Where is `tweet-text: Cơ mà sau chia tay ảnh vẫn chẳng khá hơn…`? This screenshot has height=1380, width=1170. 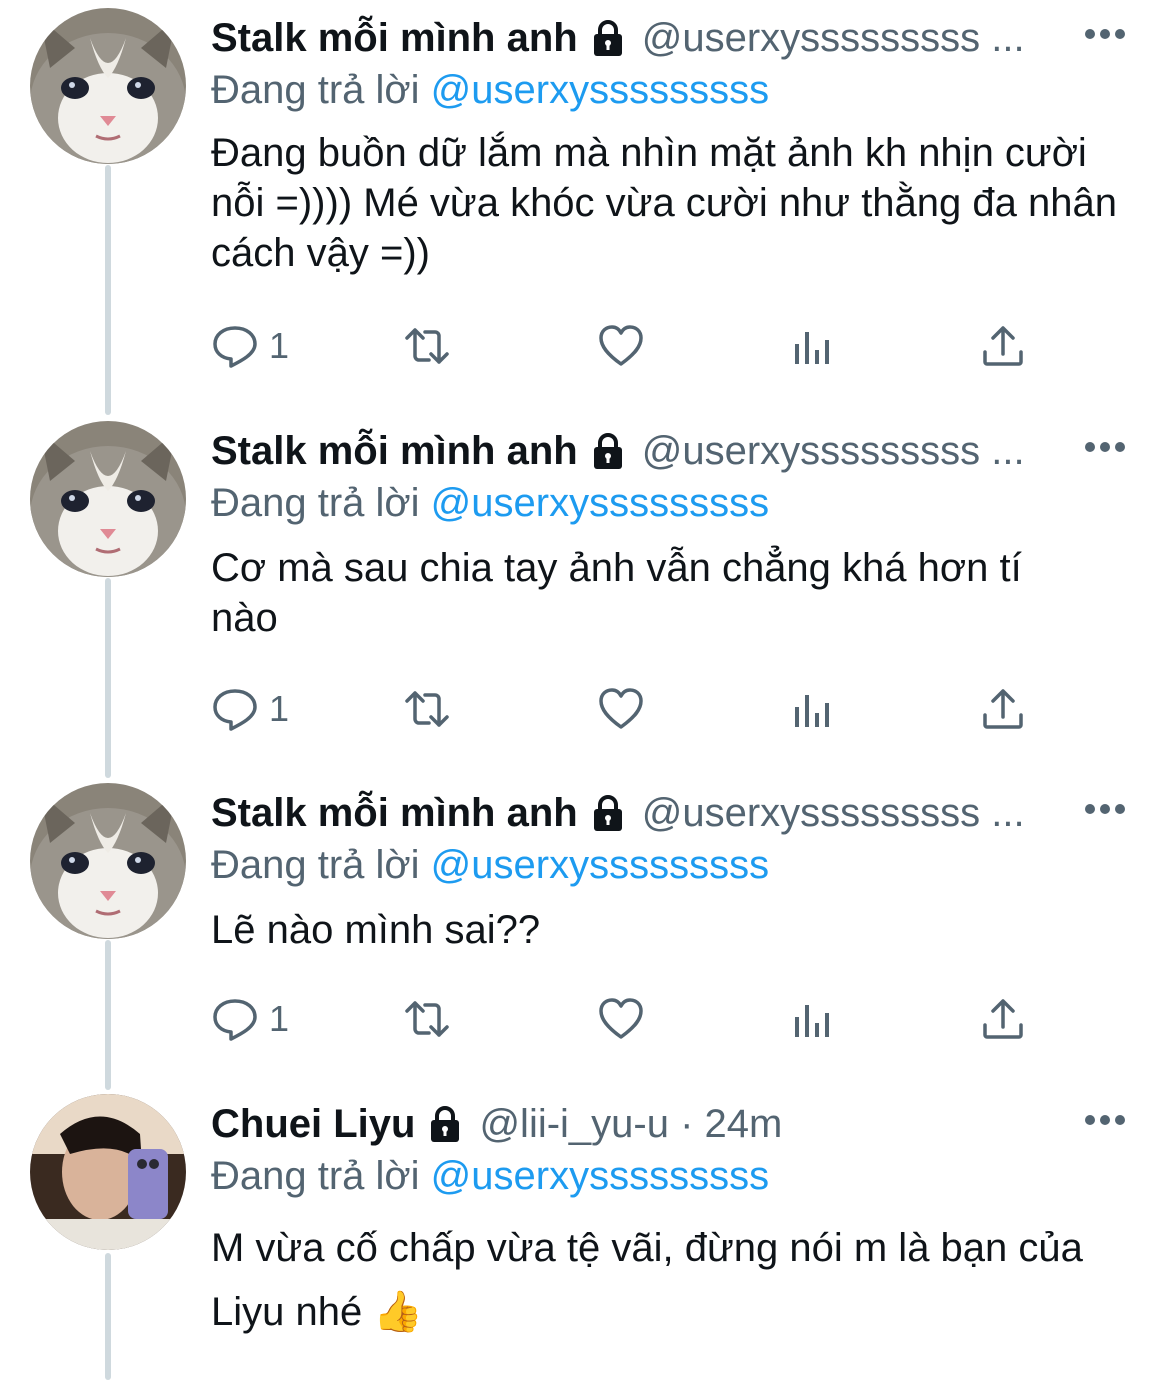
tweet-text: Cơ mà sau chia tay ảnh vẫn chẳng khá hơn… is located at coordinates (616, 593).